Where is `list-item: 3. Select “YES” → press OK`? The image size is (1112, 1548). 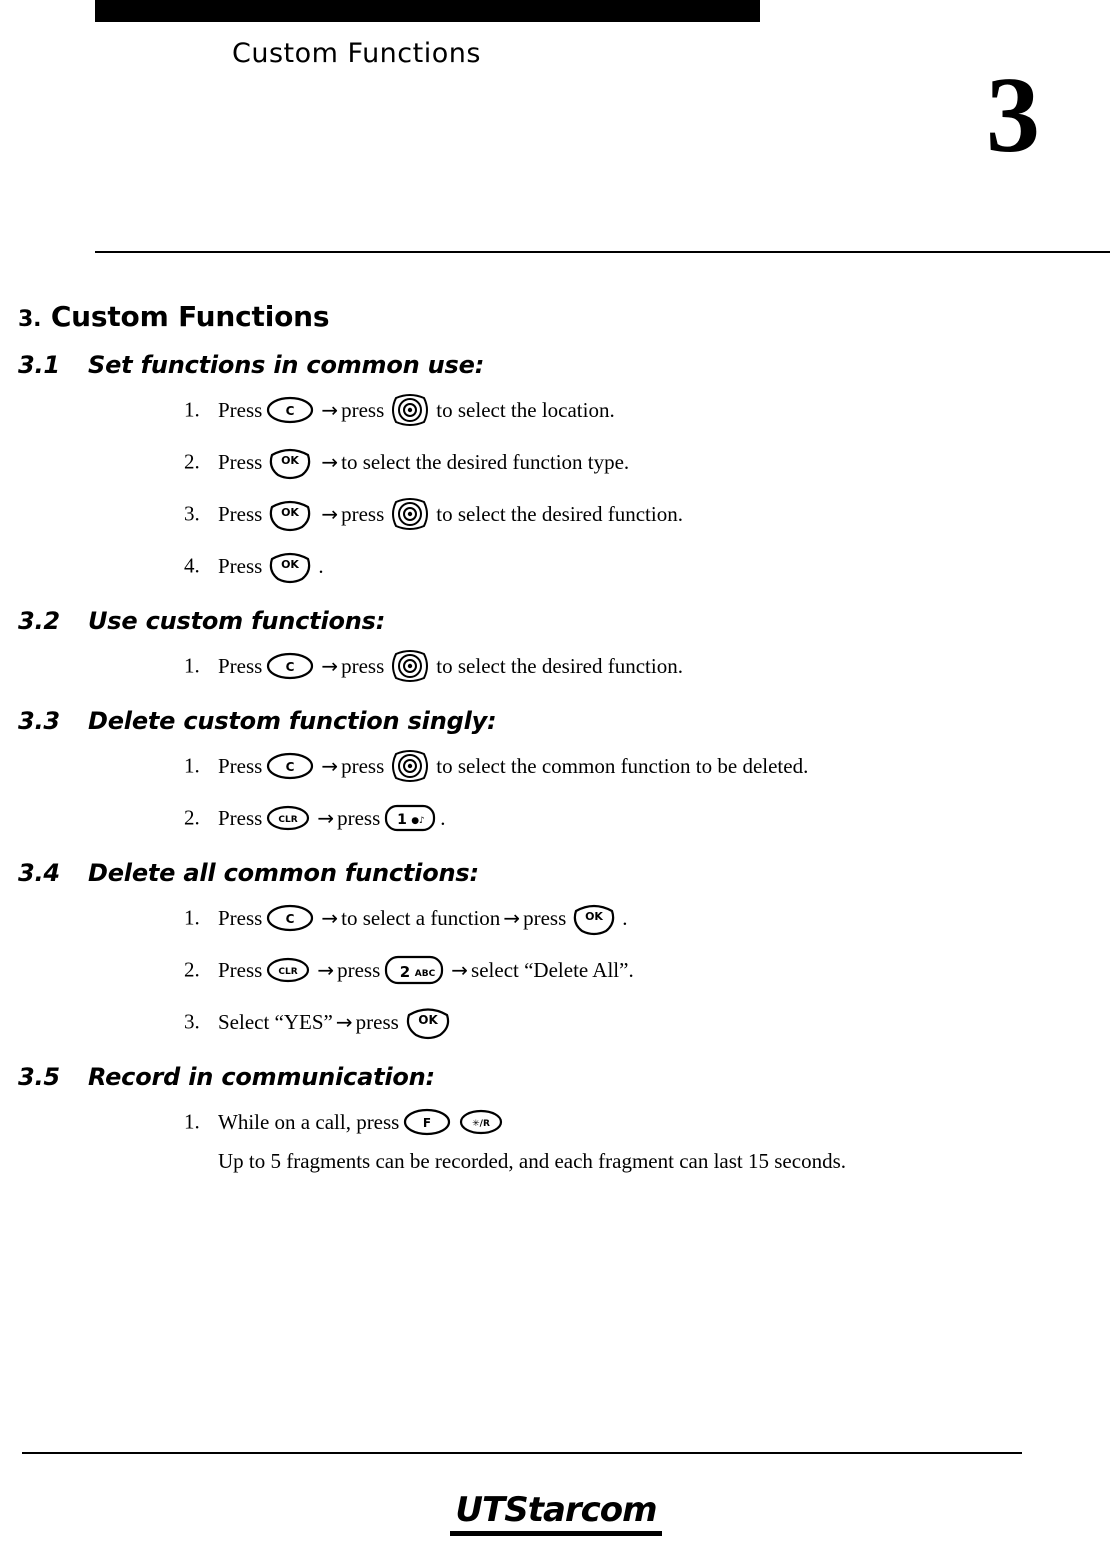 list-item: 3. Select “YES” → press OK is located at coordinates (639, 1022).